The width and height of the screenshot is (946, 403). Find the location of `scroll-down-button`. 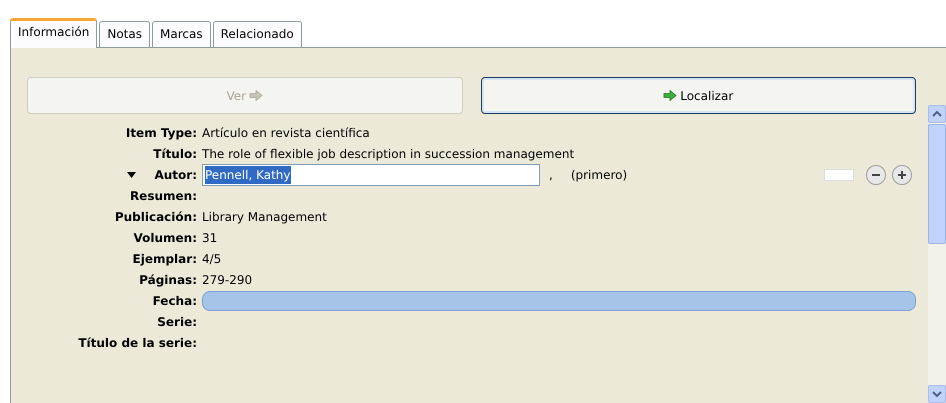

scroll-down-button is located at coordinates (937, 394).